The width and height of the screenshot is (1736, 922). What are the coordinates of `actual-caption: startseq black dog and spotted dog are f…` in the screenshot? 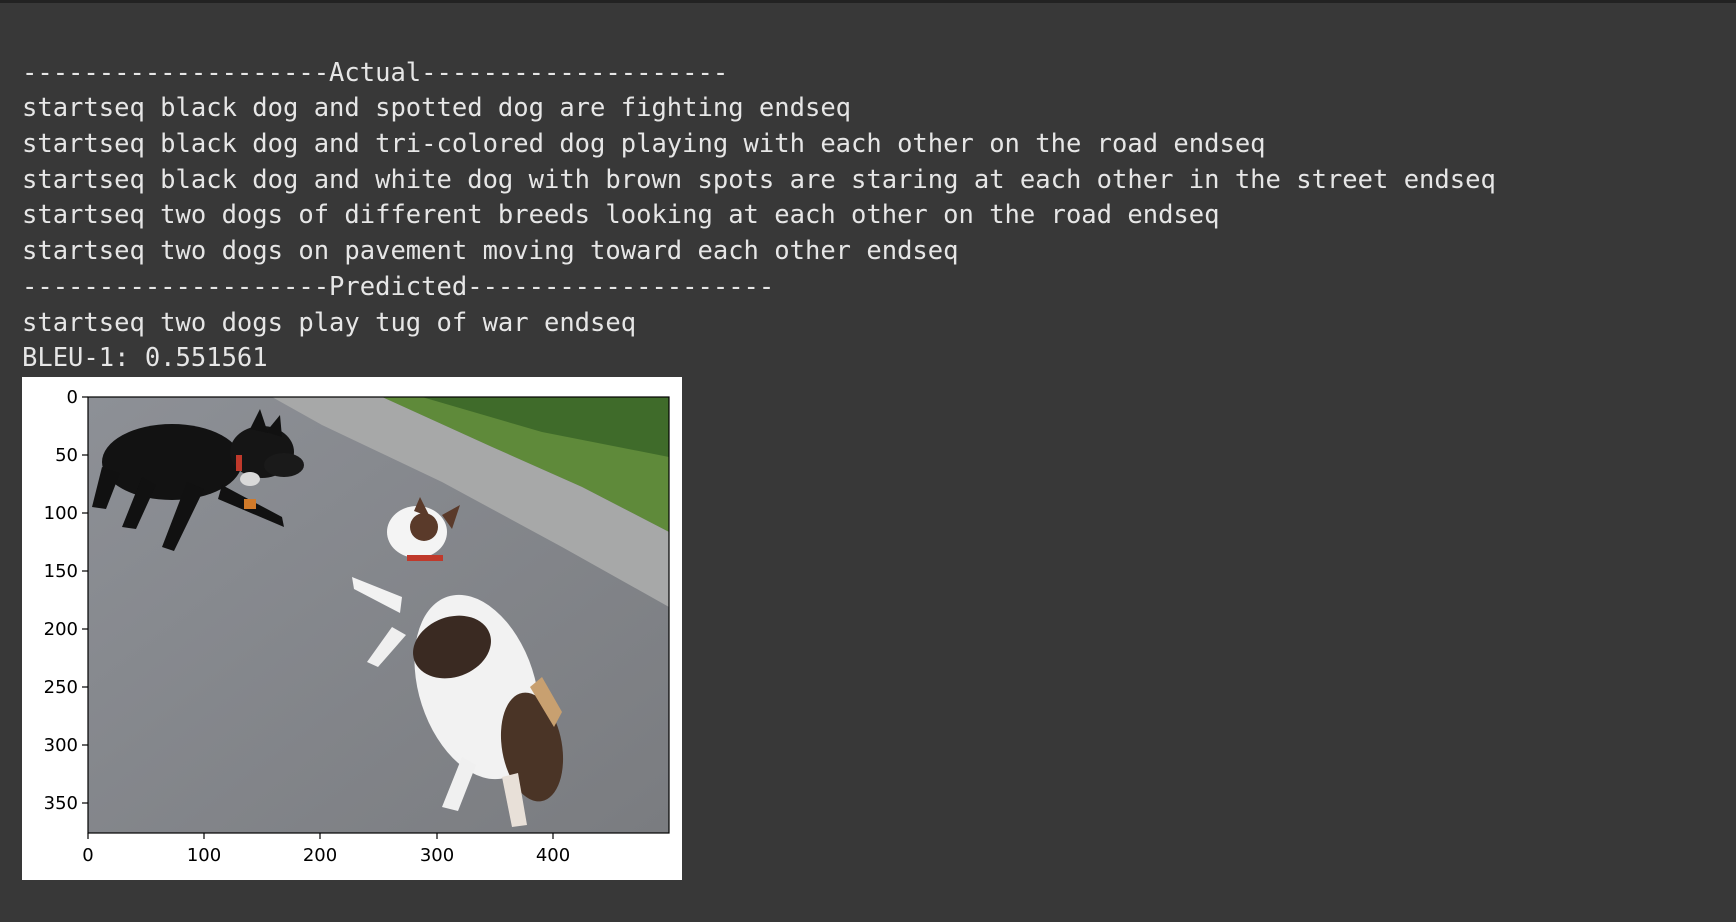 It's located at (437, 108).